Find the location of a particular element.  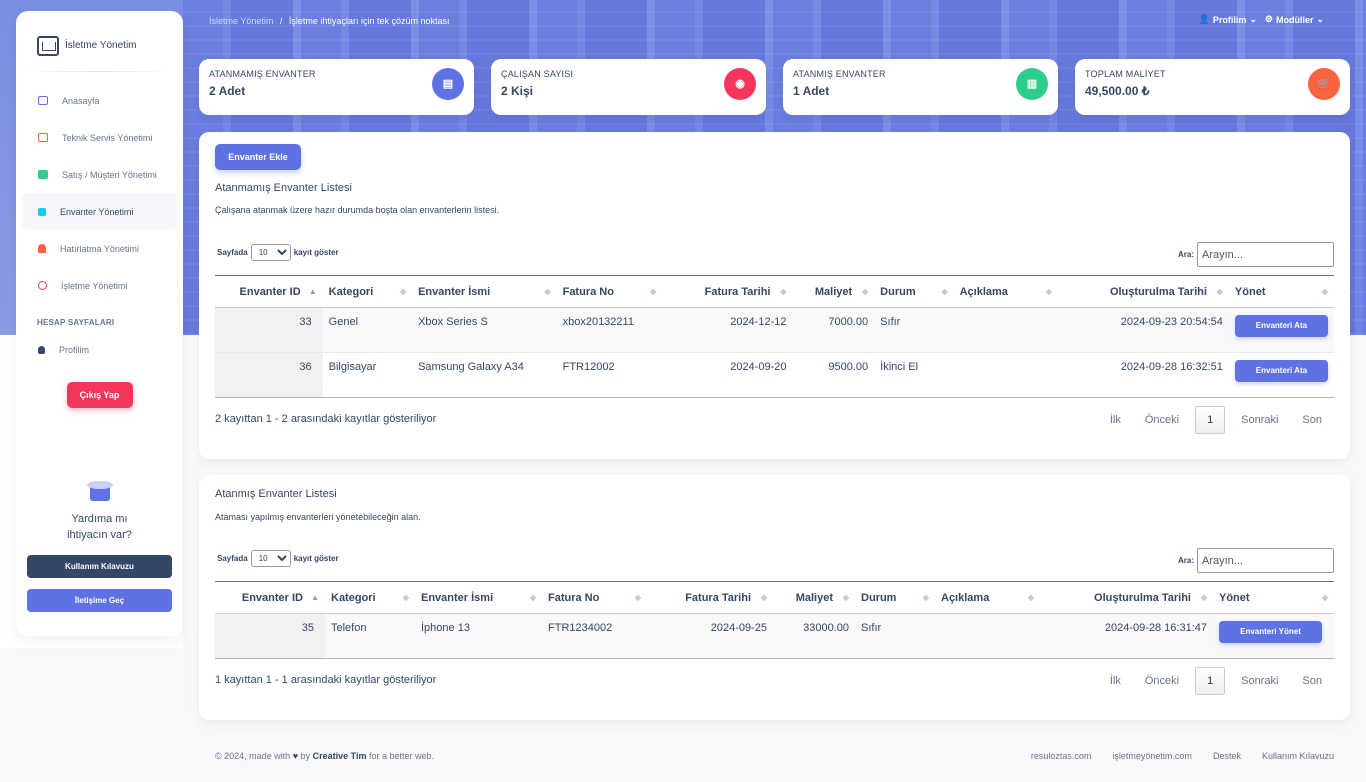

cell-fatura-tarihi: 2024-09-20 is located at coordinates (727, 375).